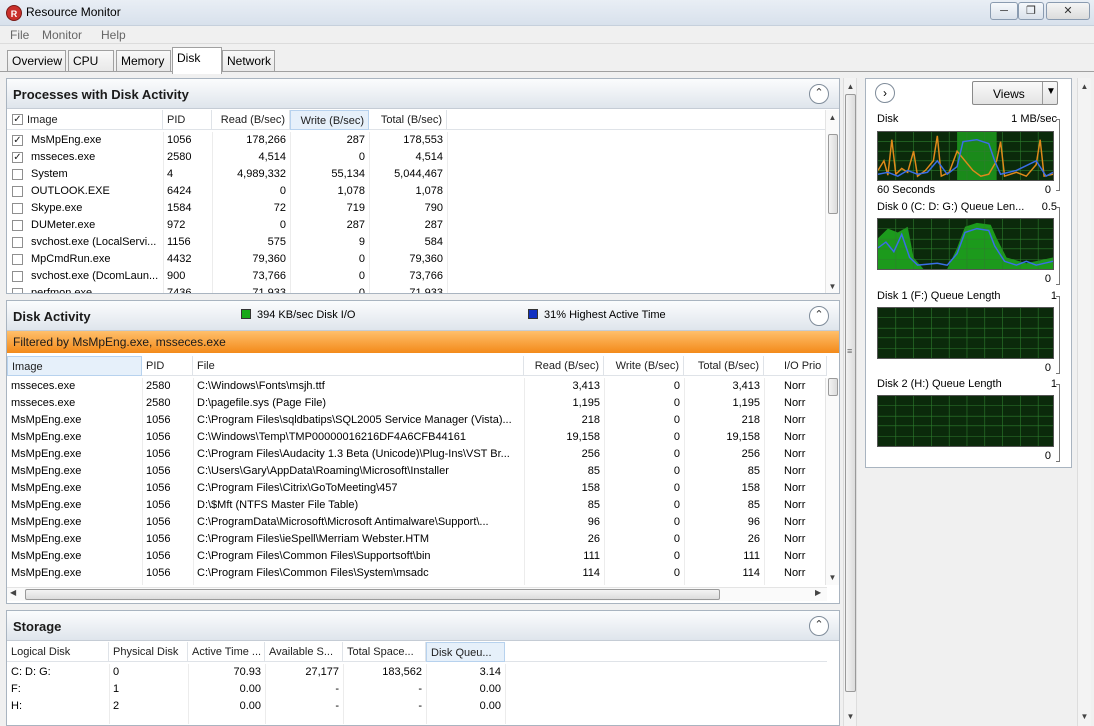  Describe the element at coordinates (490, 689) in the screenshot. I see `disk-queue-cell: 0.00` at that location.